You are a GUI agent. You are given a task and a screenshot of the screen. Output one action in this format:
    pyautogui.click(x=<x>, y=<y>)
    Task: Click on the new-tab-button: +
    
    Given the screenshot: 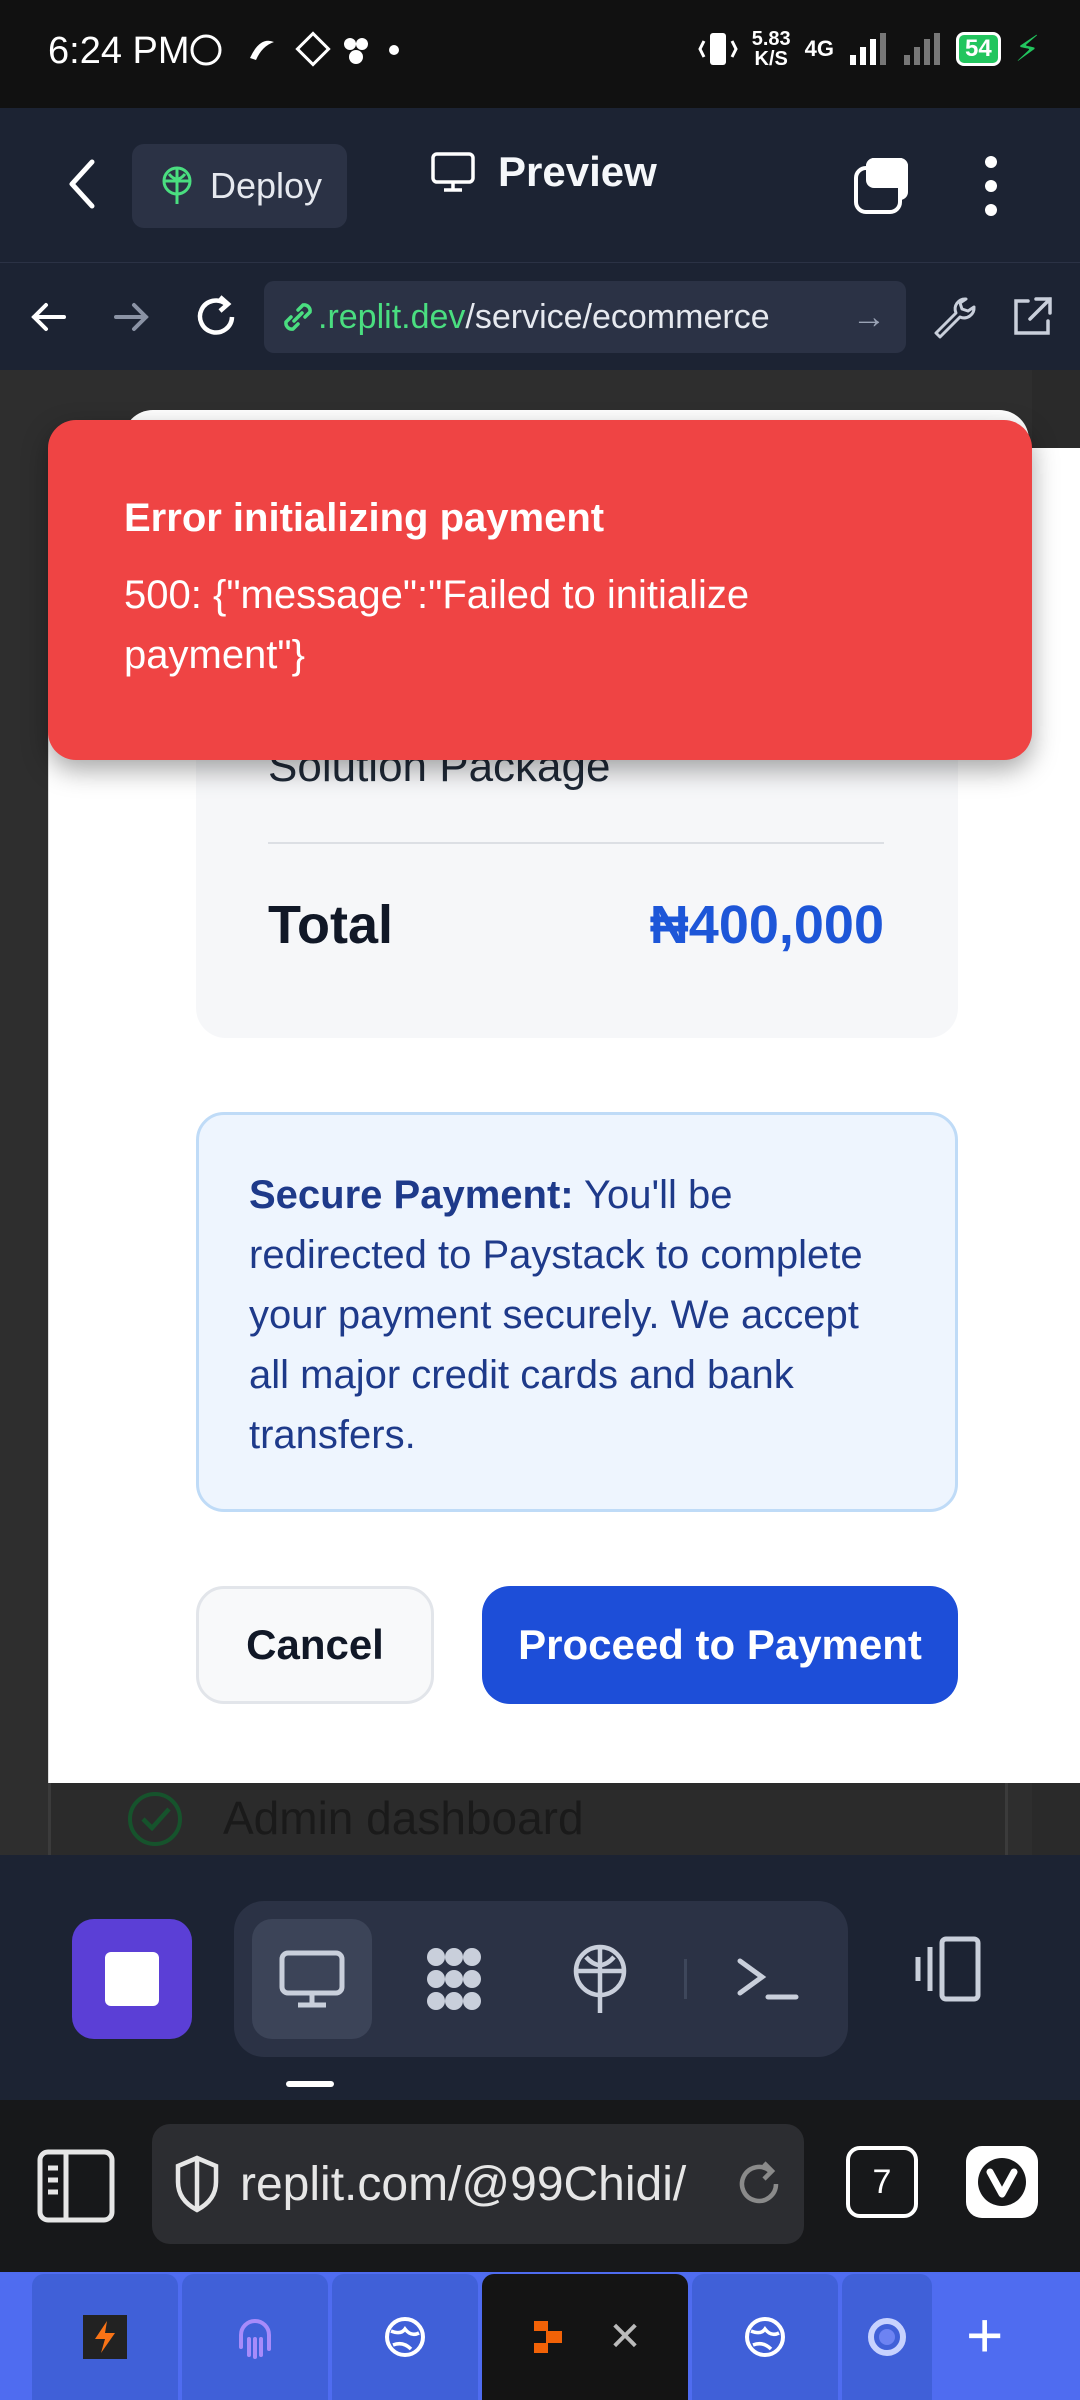 What is the action you would take?
    pyautogui.click(x=984, y=2335)
    